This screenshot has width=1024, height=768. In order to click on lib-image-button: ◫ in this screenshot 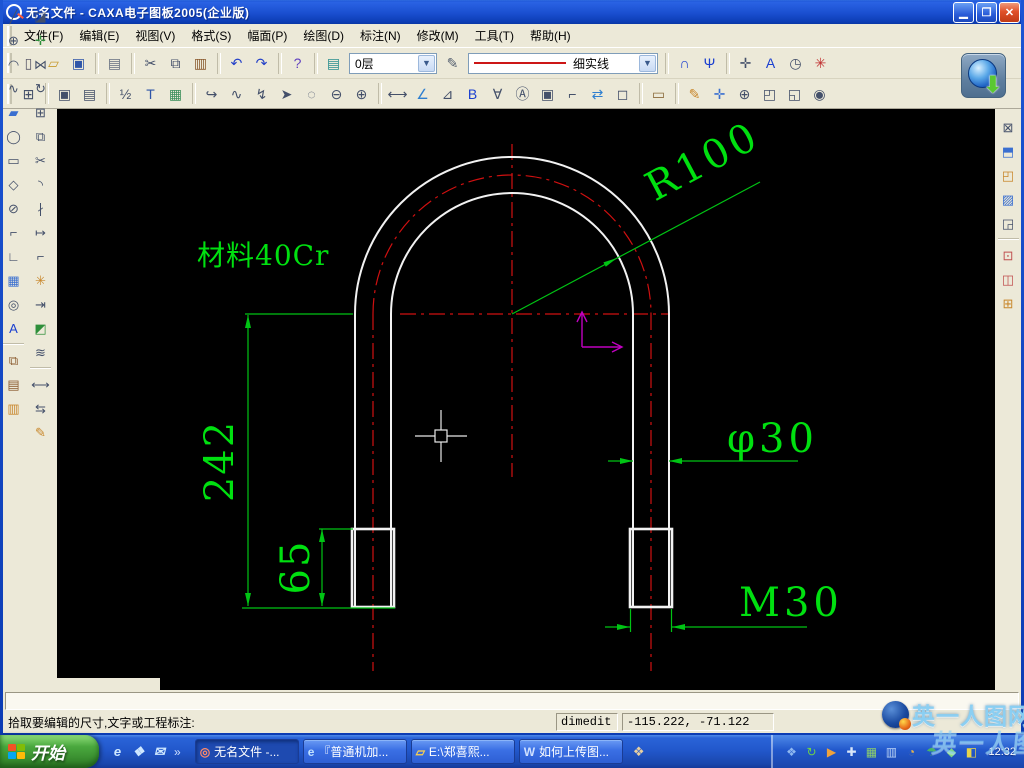, I will do `click(1008, 279)`.